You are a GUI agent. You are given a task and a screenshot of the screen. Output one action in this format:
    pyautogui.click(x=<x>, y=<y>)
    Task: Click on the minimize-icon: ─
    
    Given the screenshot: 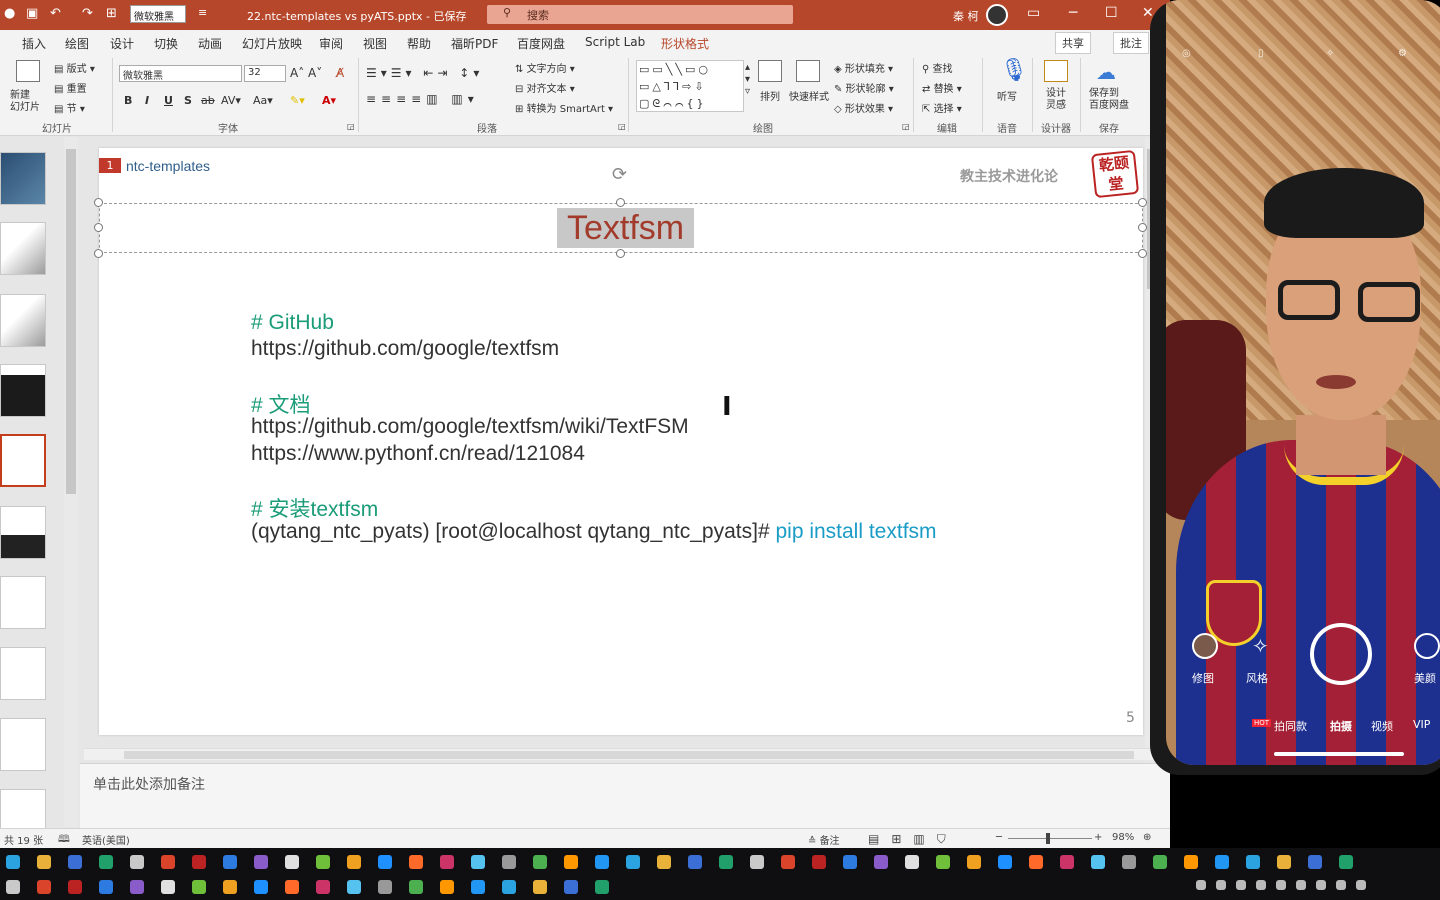 What is the action you would take?
    pyautogui.click(x=1073, y=13)
    